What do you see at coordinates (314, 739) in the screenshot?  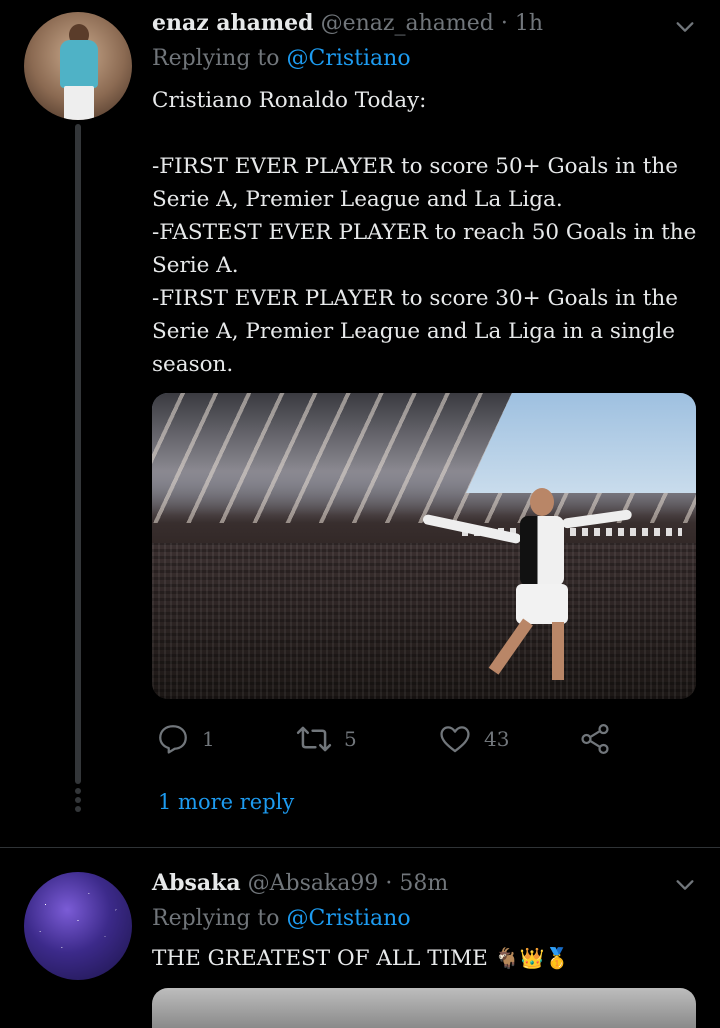 I see `retweet-icon` at bounding box center [314, 739].